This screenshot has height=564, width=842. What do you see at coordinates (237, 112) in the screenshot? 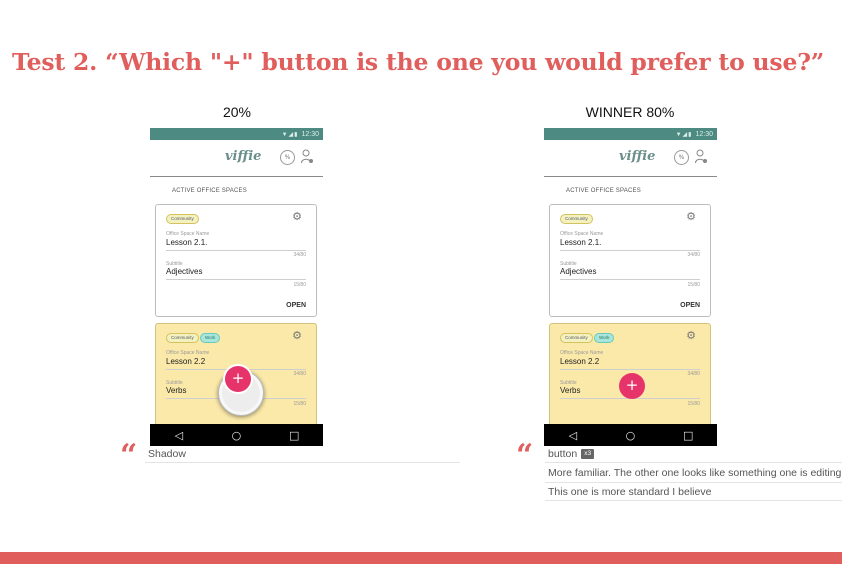
I see `variant-a-result-label: 20%` at bounding box center [237, 112].